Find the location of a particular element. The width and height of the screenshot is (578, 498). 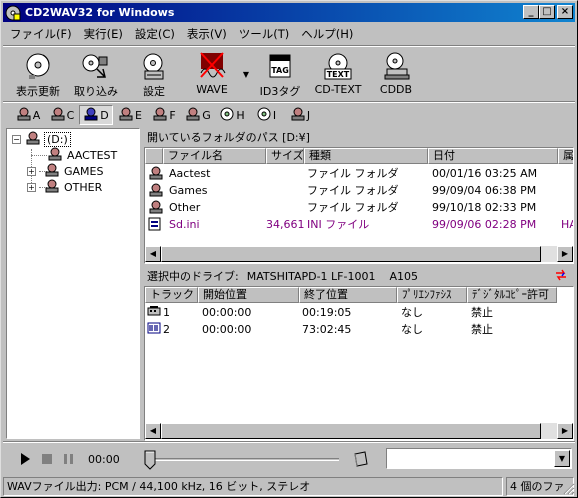

resize-grip-icon is located at coordinates (569, 489).